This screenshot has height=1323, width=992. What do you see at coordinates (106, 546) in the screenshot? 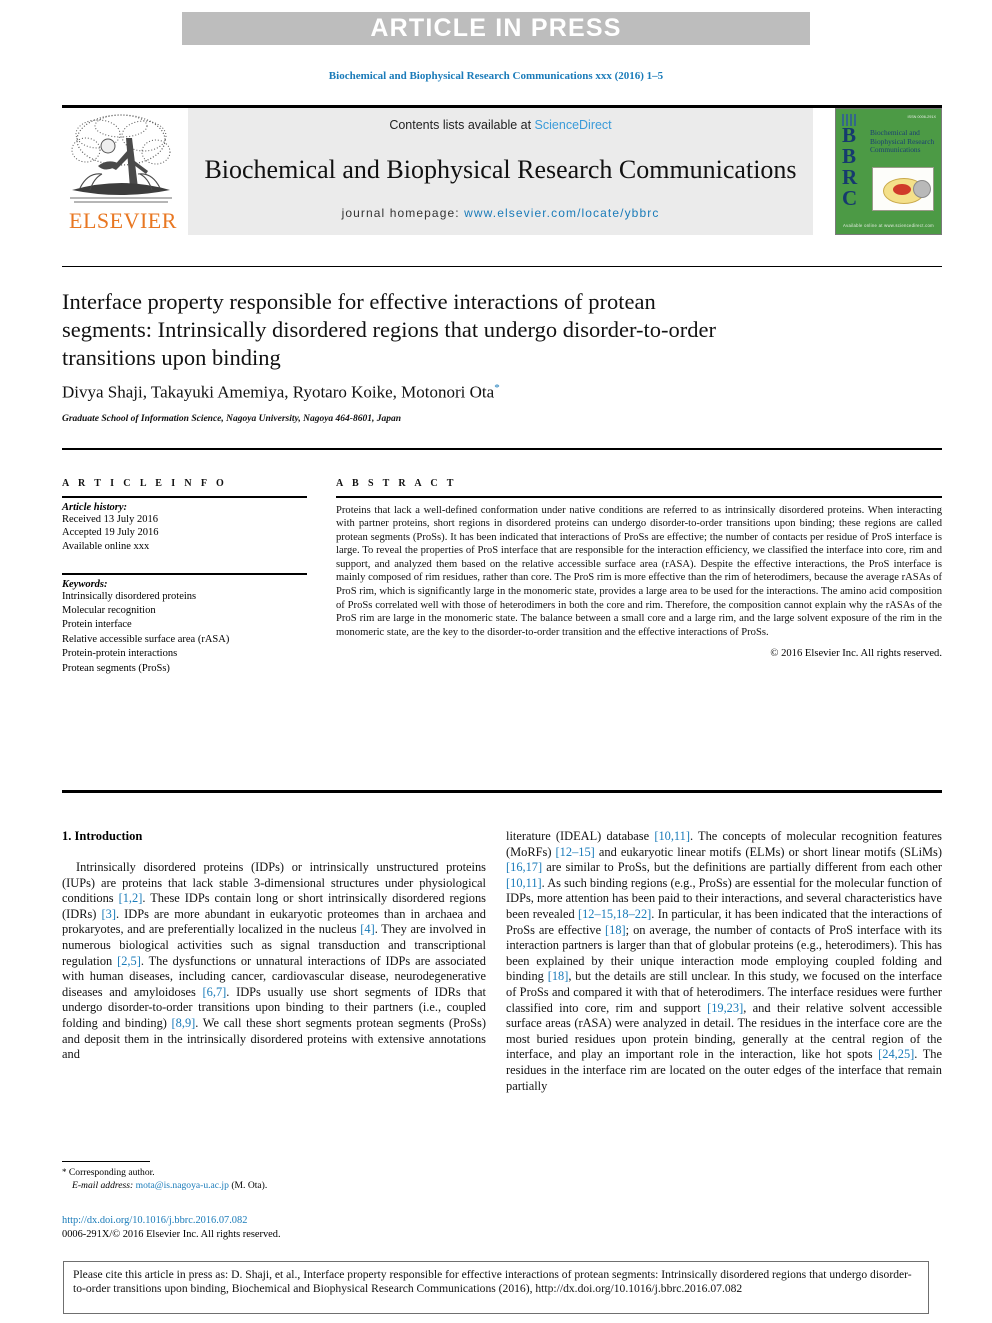
I see `article-history-online: Available online xxx` at bounding box center [106, 546].